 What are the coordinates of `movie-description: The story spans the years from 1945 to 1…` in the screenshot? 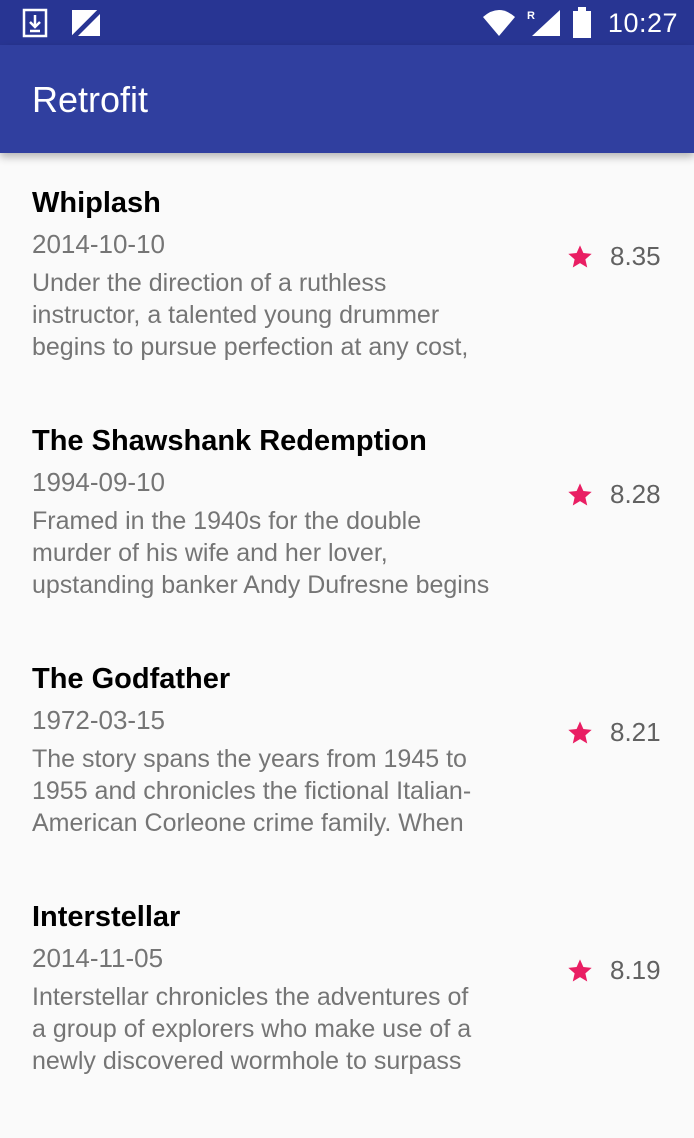 It's located at (282, 791).